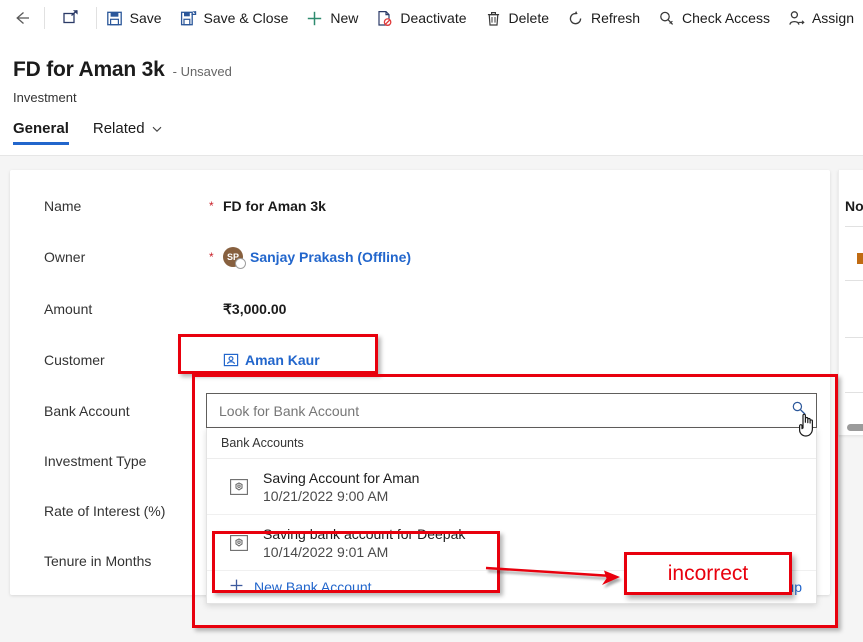 The height and width of the screenshot is (642, 863). I want to click on deactivate-button: Deactivate, so click(421, 18).